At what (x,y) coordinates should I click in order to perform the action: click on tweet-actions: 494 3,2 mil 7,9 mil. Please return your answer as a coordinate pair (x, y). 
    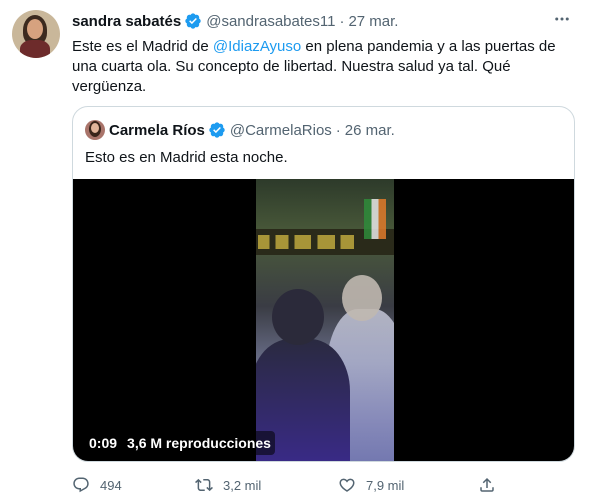
    Looking at the image, I should click on (292, 485).